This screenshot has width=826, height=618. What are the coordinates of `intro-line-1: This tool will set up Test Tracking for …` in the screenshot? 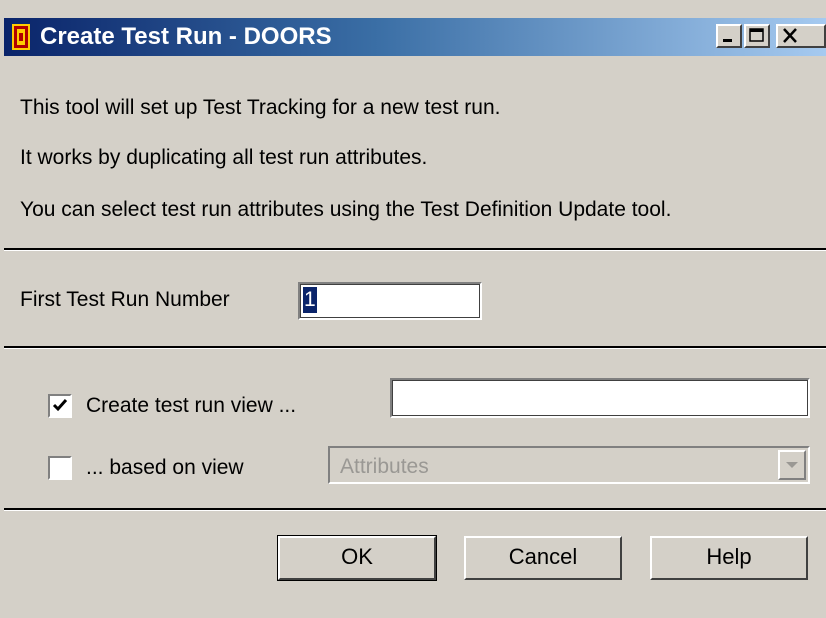 It's located at (260, 107).